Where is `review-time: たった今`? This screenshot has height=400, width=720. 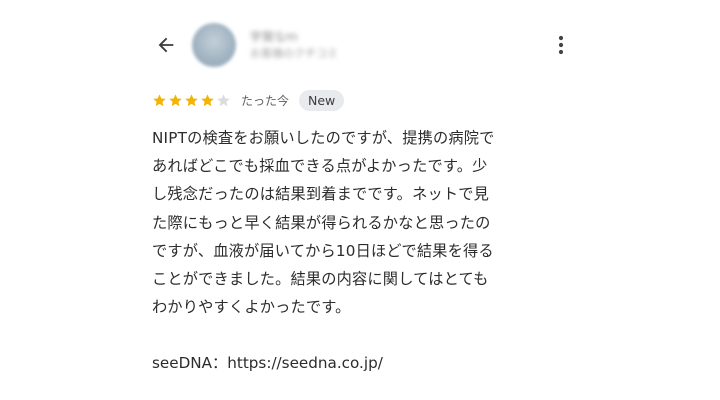
review-time: たった今 is located at coordinates (265, 100).